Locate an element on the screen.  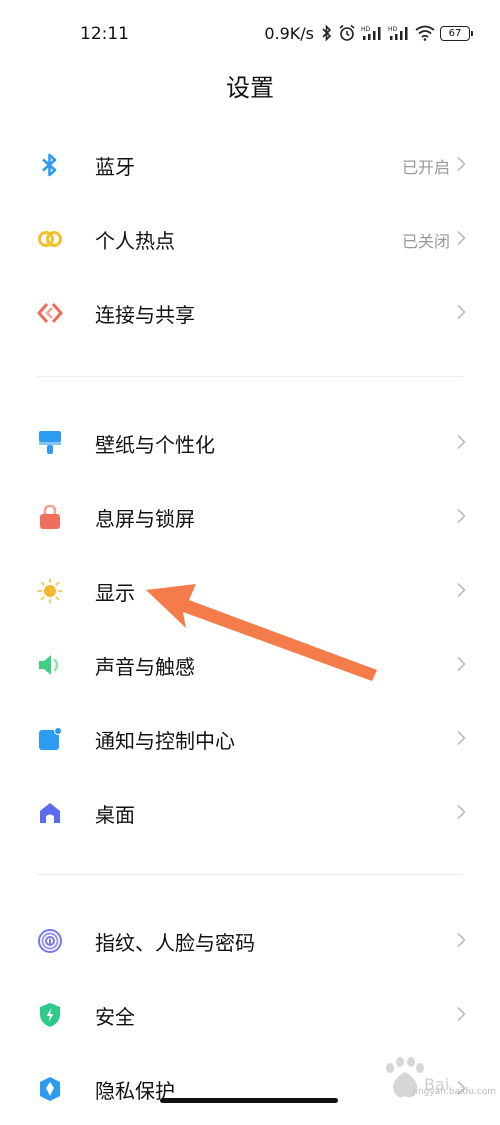
settings-item-hotspot: 个人热点 已关闭 is located at coordinates (250, 238).